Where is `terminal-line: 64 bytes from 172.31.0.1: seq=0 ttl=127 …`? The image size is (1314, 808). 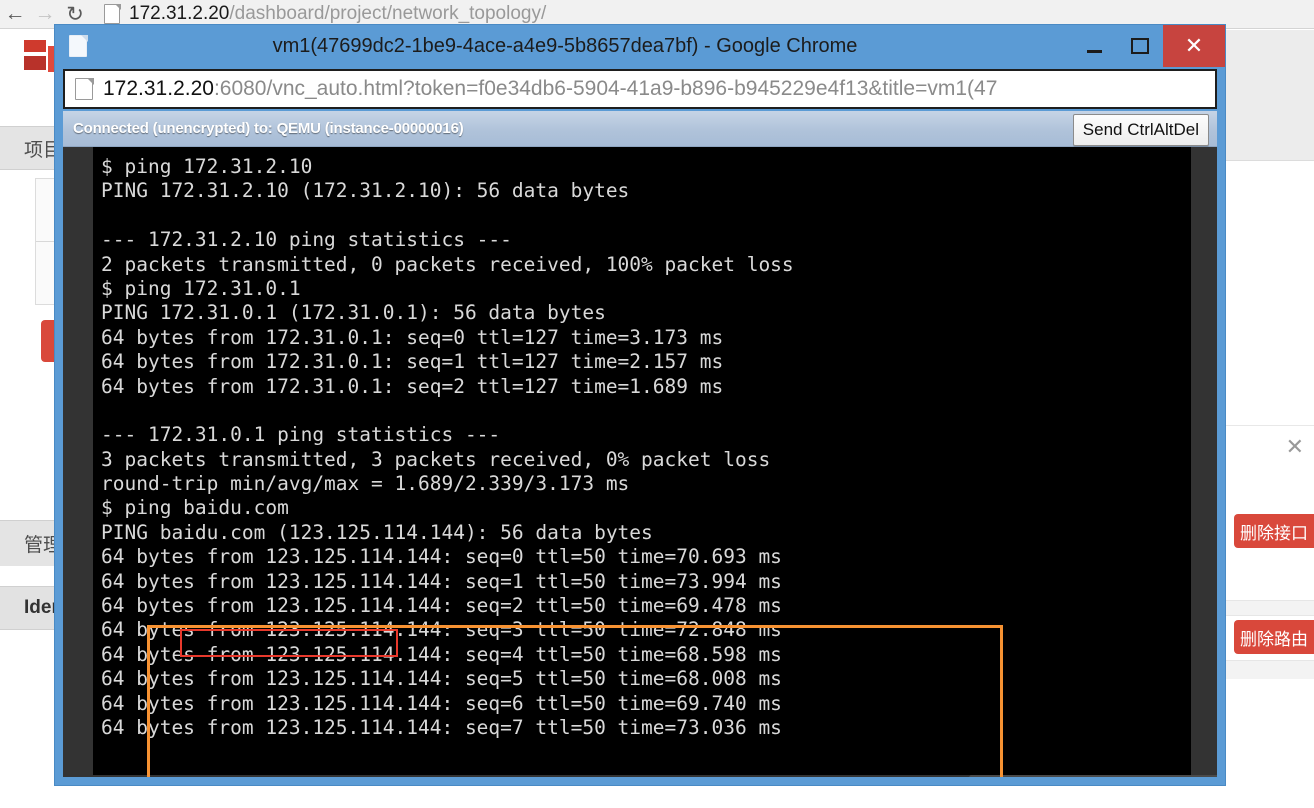 terminal-line: 64 bytes from 172.31.0.1: seq=0 ttl=127 … is located at coordinates (412, 337).